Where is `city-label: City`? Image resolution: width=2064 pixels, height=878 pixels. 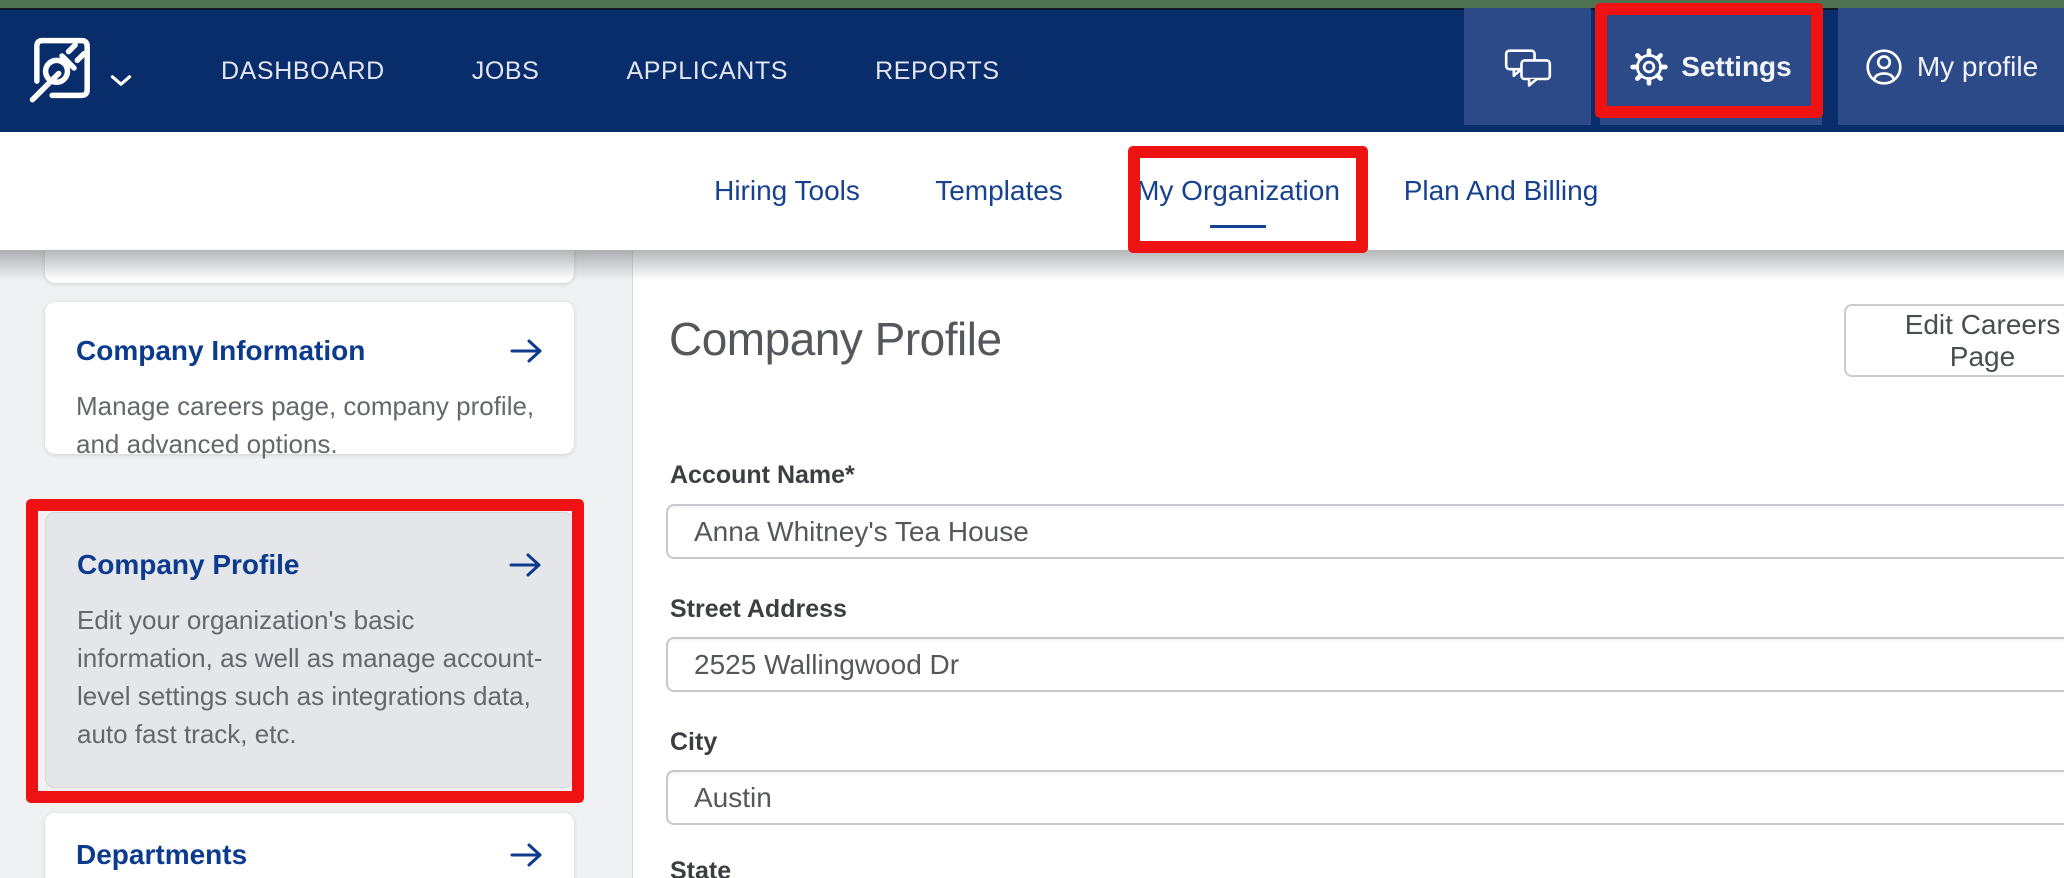
city-label: City is located at coordinates (694, 742).